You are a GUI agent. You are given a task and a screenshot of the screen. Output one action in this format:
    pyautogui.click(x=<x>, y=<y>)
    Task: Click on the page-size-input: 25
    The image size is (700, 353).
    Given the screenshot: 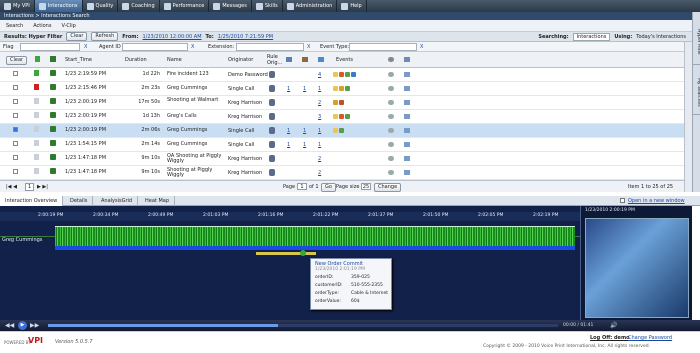 What is the action you would take?
    pyautogui.click(x=366, y=186)
    